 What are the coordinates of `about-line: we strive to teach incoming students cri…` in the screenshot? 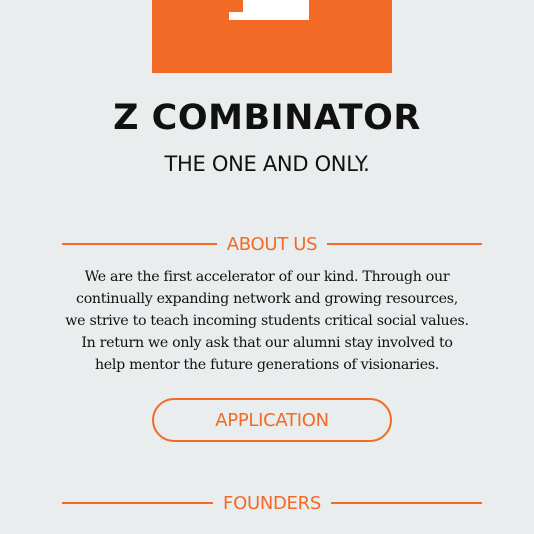 It's located at (267, 321).